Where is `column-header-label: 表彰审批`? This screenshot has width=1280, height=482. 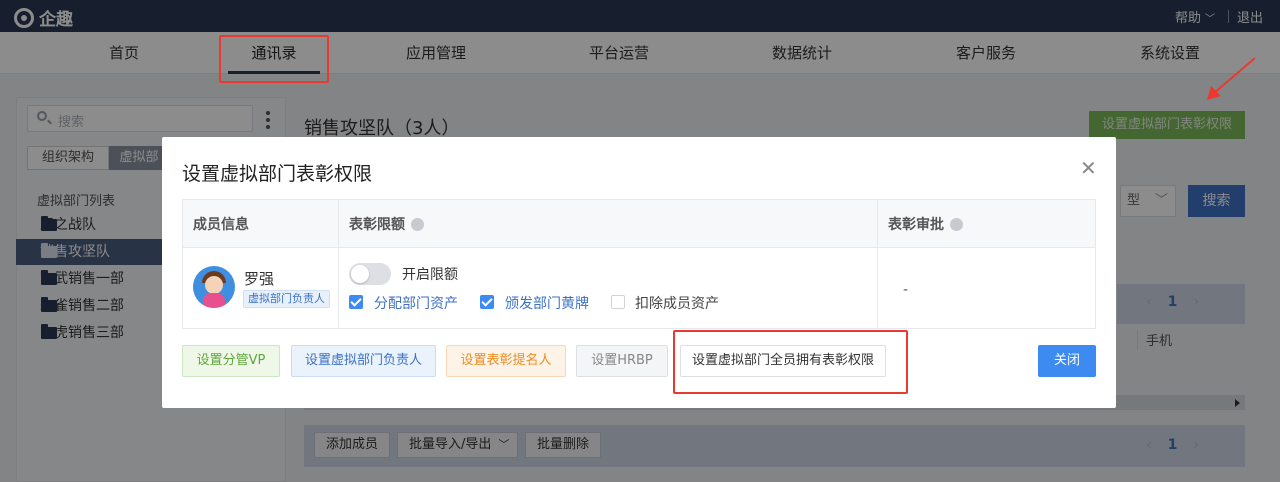
column-header-label: 表彰审批 is located at coordinates (916, 225).